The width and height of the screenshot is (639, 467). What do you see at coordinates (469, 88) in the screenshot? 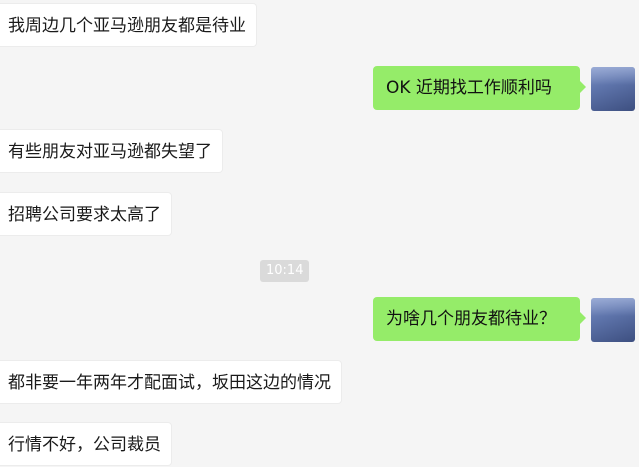
I see `message-text: OK 近期找工作顺利吗` at bounding box center [469, 88].